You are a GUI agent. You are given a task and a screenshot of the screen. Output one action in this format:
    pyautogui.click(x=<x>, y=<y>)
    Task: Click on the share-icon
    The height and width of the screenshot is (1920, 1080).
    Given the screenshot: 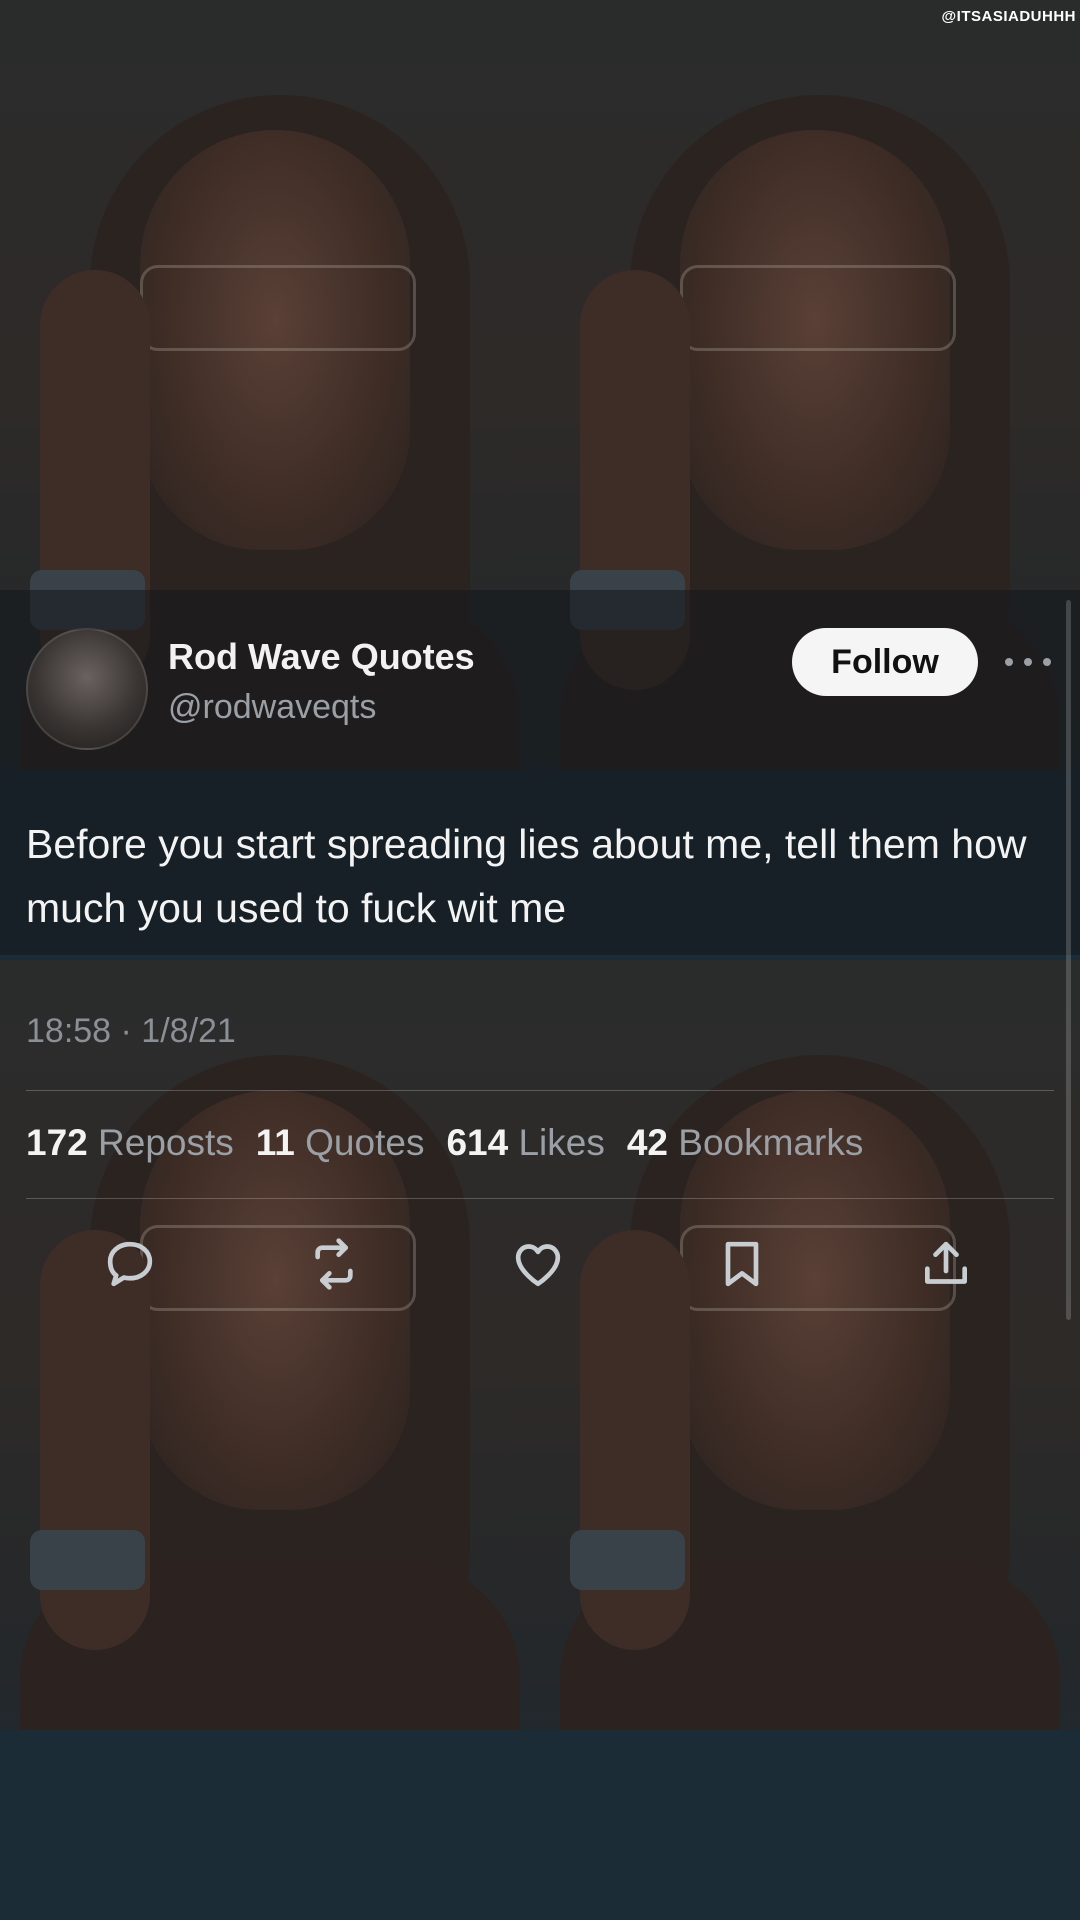 What is the action you would take?
    pyautogui.click(x=946, y=1264)
    